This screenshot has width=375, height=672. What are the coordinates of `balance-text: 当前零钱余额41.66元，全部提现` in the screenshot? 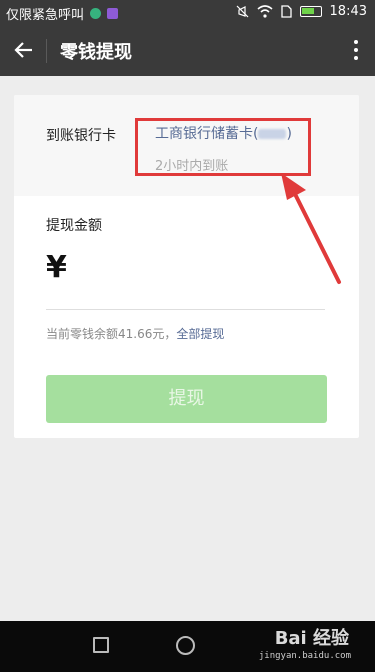 It's located at (135, 333).